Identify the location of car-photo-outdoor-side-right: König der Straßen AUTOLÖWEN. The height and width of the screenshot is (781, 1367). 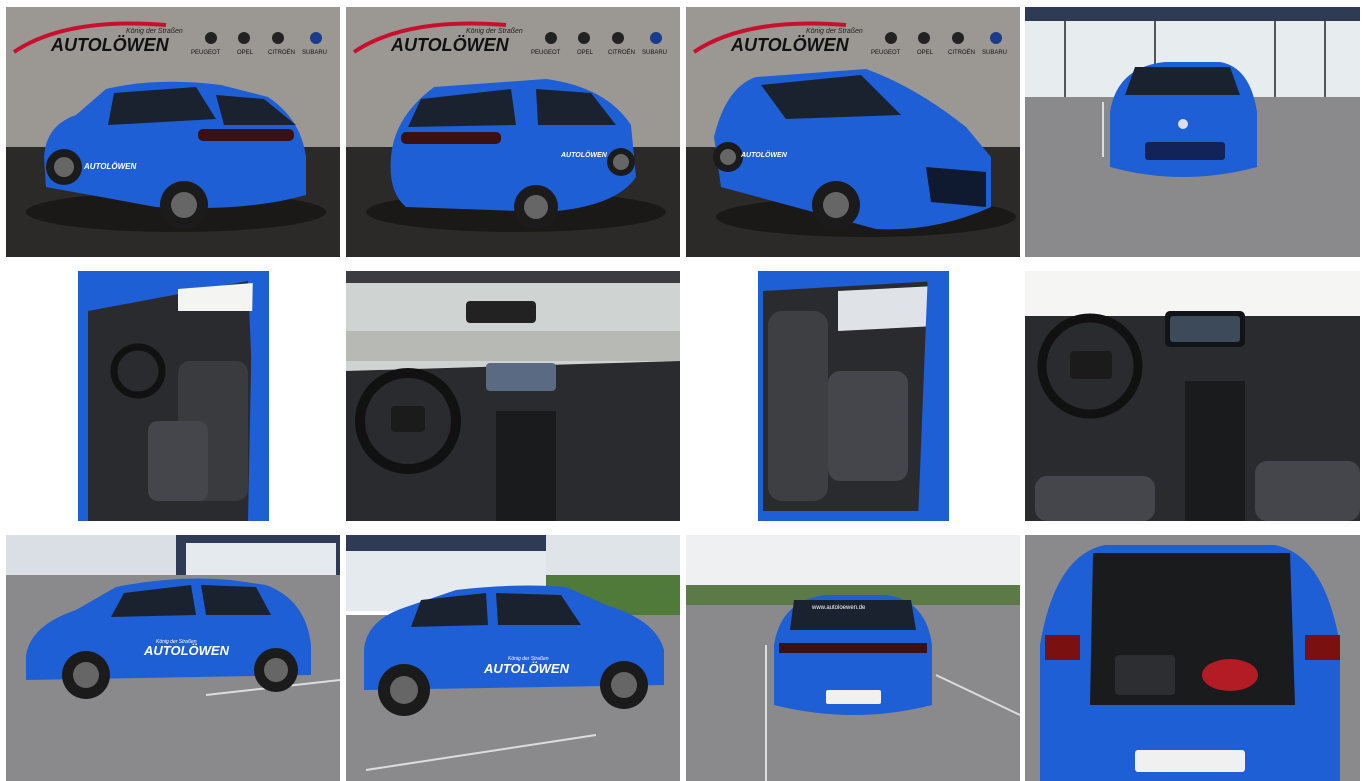
(513, 658).